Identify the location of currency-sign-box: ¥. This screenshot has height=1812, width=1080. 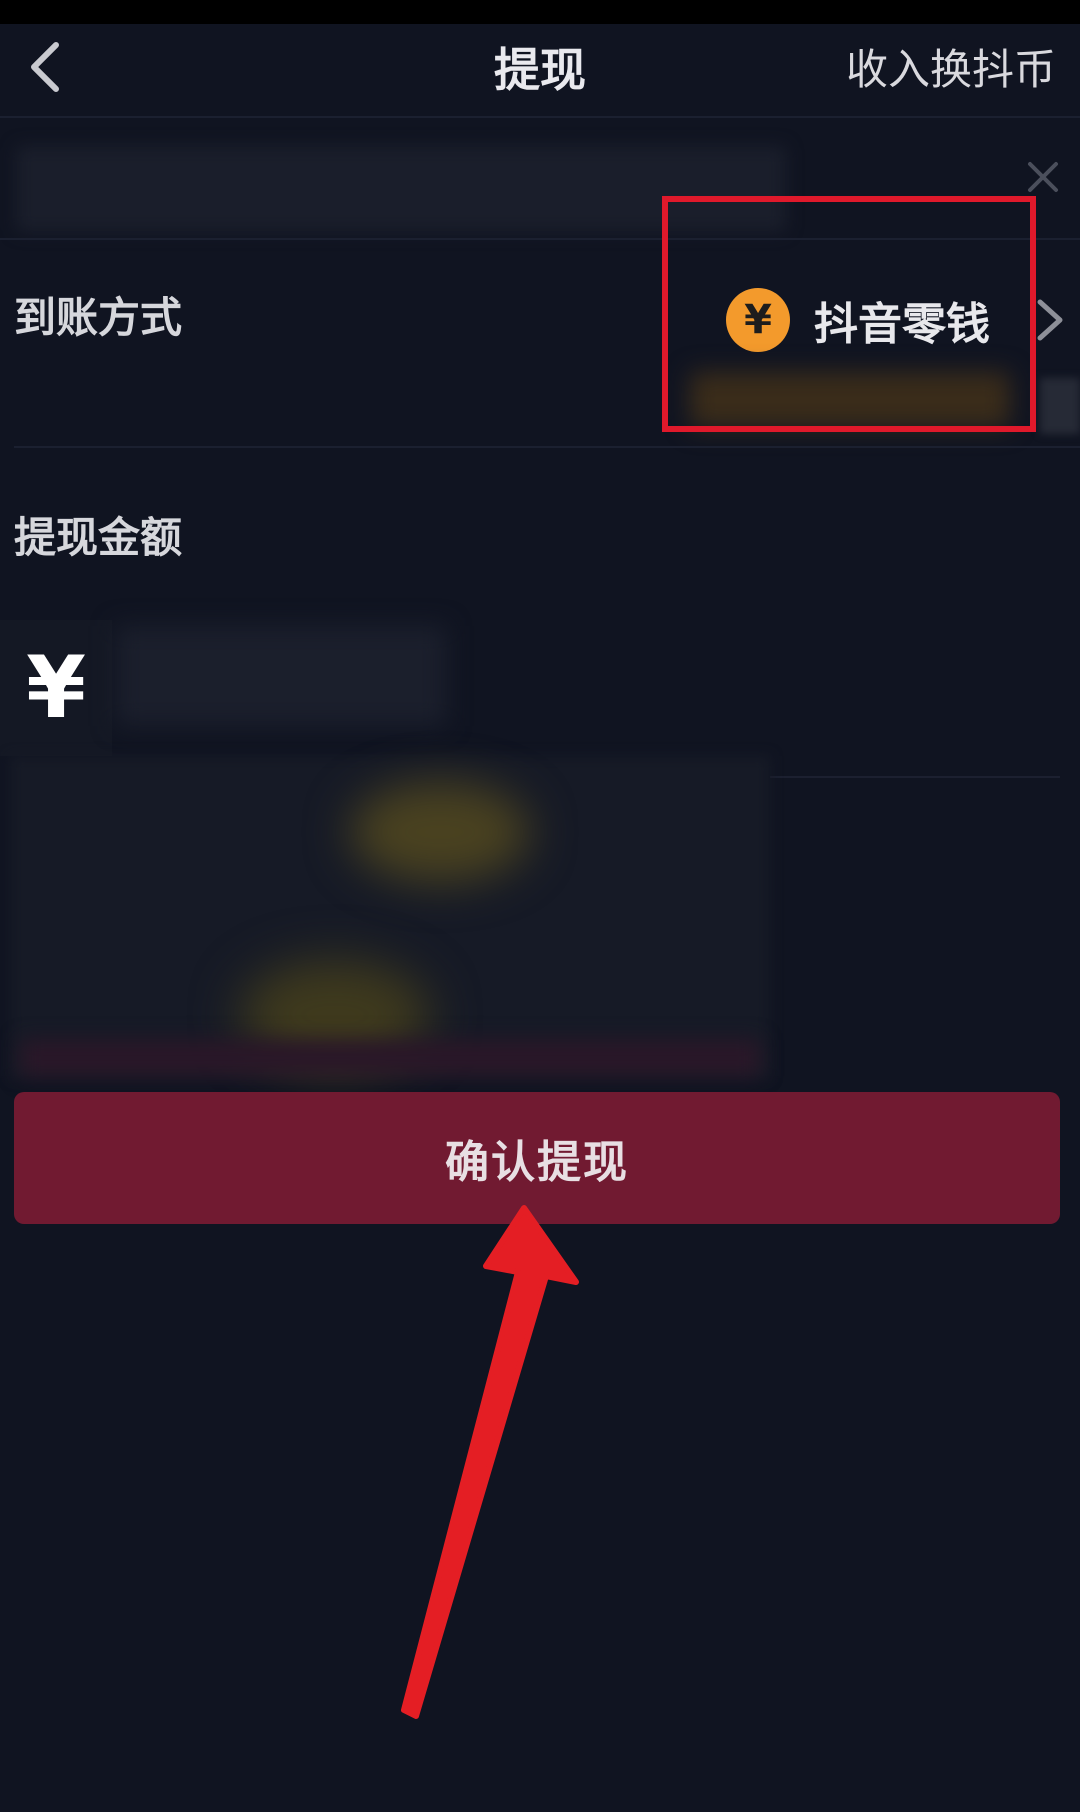
(56, 688).